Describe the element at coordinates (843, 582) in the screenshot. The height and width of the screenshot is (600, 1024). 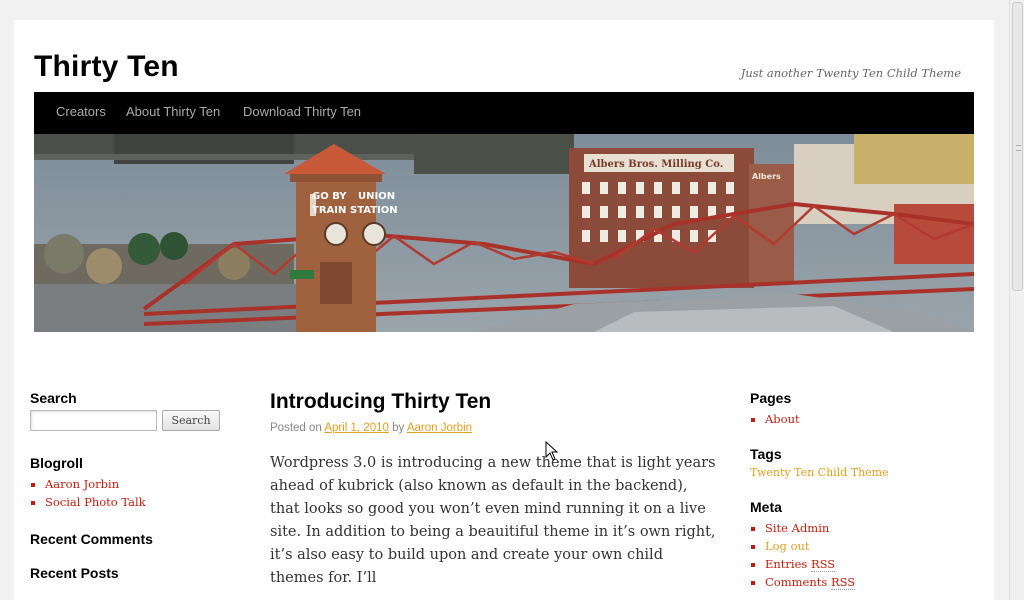
I see `rss-abbr-2: RSS` at that location.